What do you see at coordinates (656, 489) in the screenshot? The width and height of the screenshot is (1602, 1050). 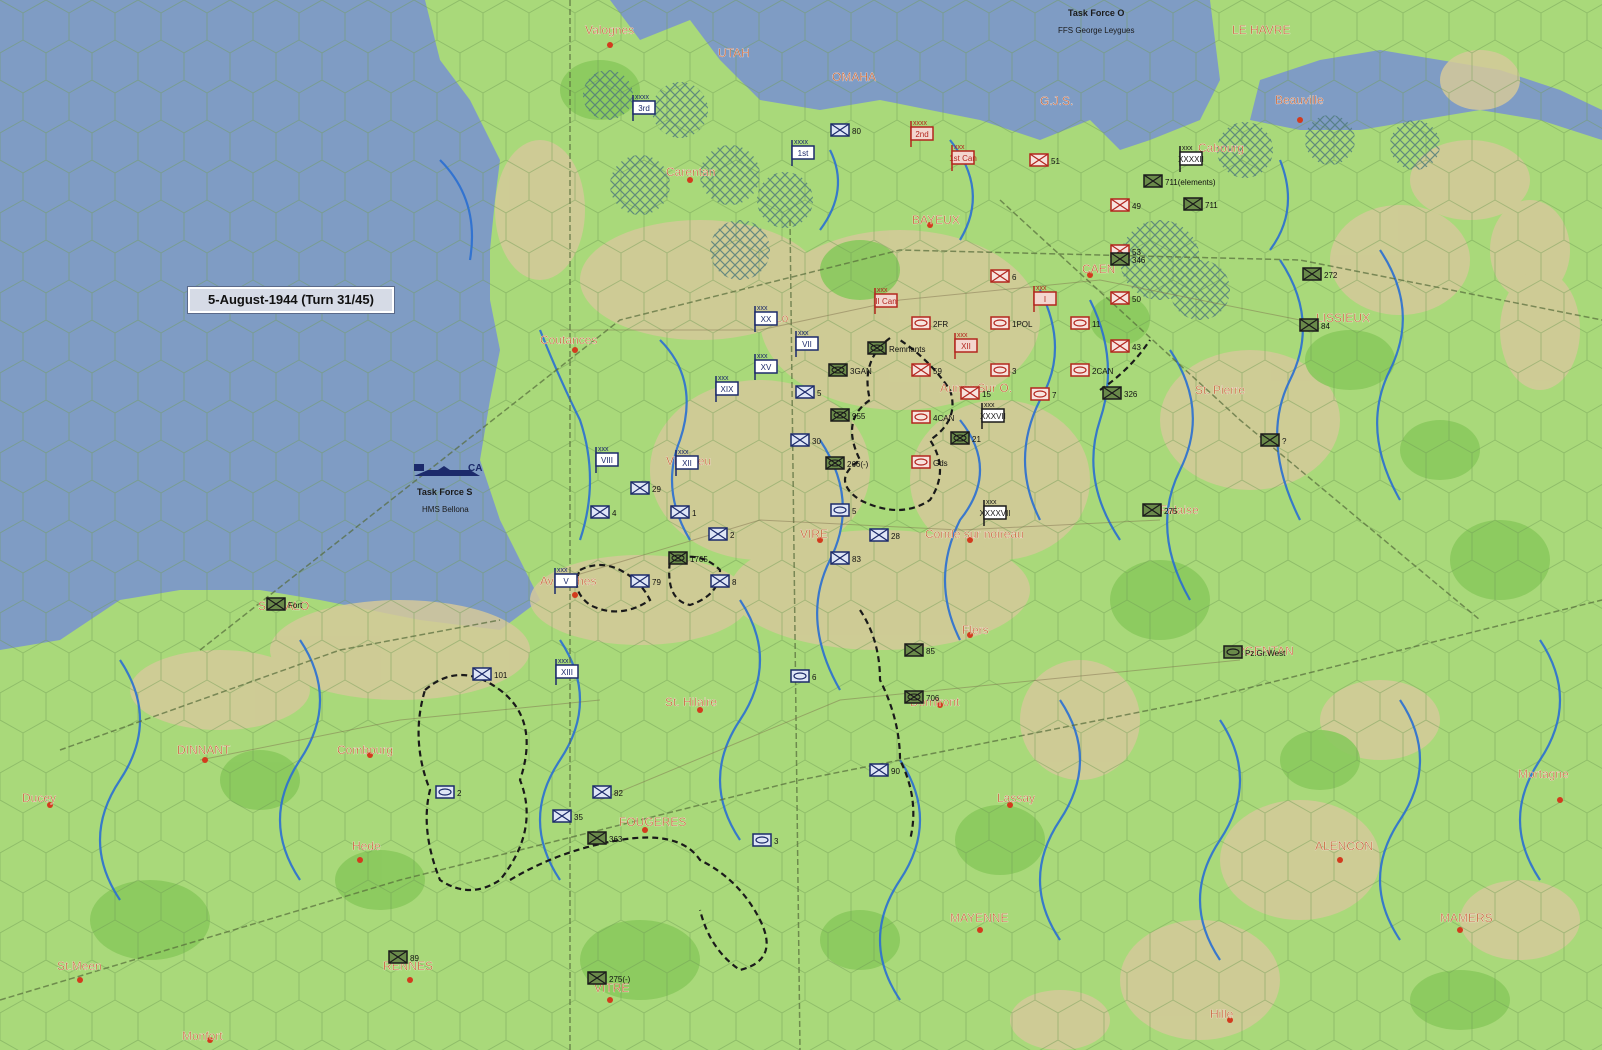 I see `unit-label: 29` at bounding box center [656, 489].